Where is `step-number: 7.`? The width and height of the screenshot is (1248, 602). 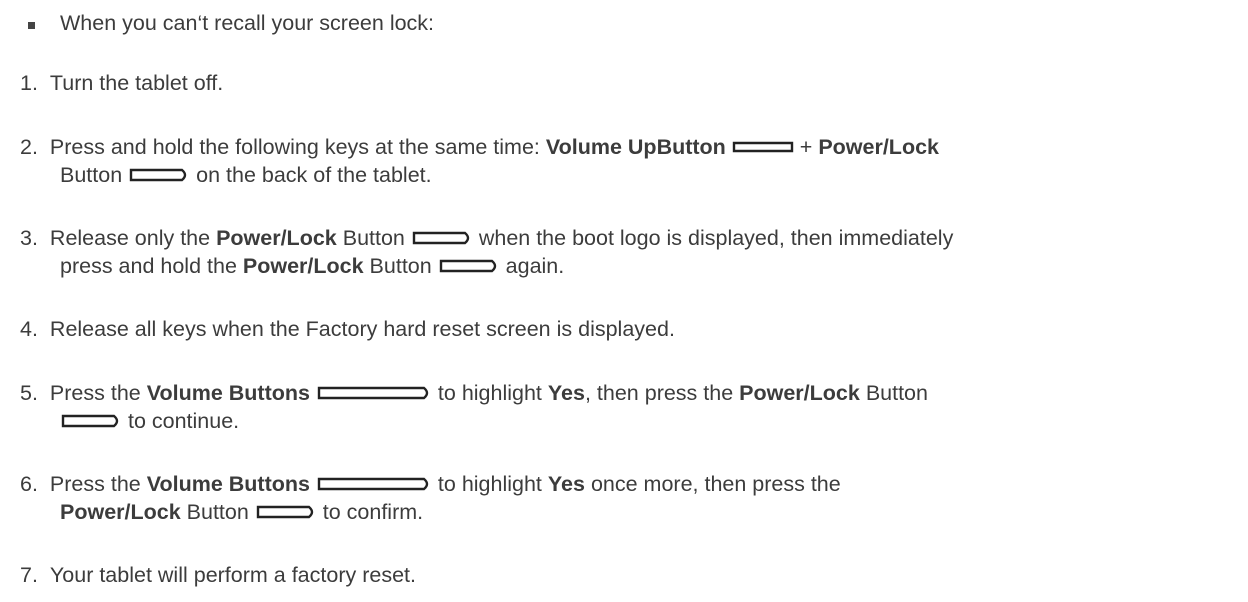 step-number: 7. is located at coordinates (29, 575).